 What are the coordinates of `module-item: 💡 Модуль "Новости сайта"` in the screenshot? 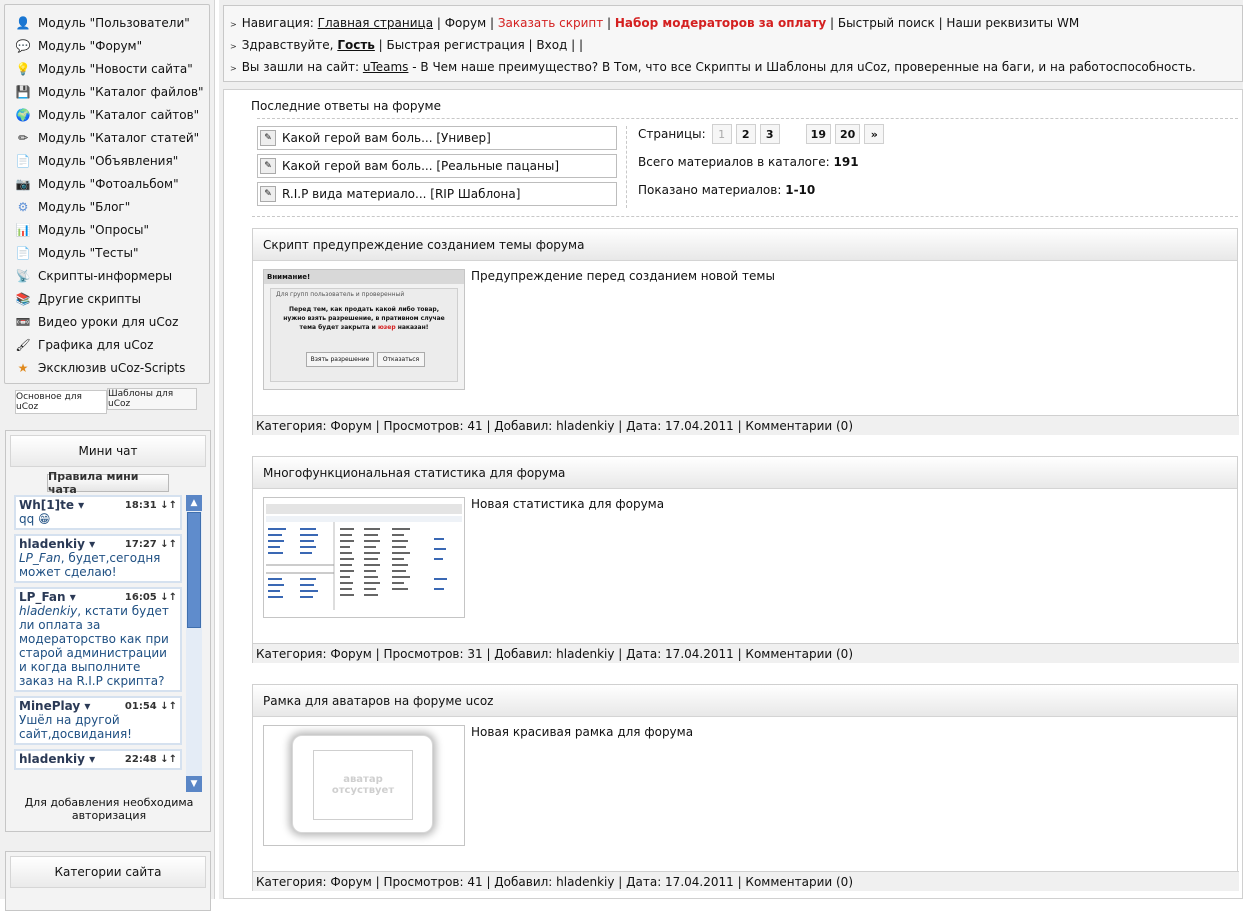 It's located at (107, 68).